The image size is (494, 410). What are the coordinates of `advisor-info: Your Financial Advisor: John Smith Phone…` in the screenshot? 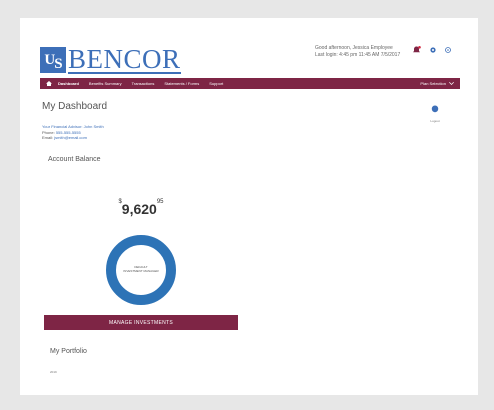 It's located at (73, 132).